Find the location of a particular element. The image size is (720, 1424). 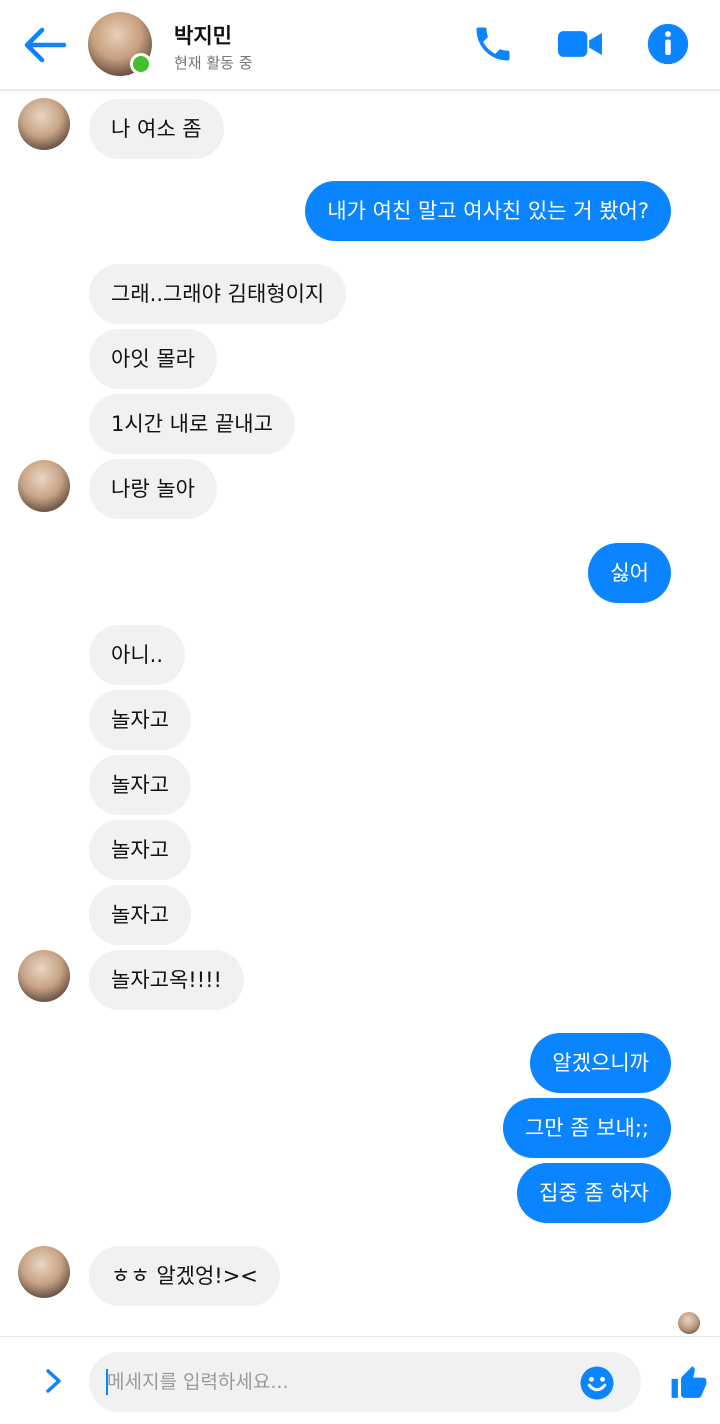

thumbs-up-icon is located at coordinates (689, 1382).